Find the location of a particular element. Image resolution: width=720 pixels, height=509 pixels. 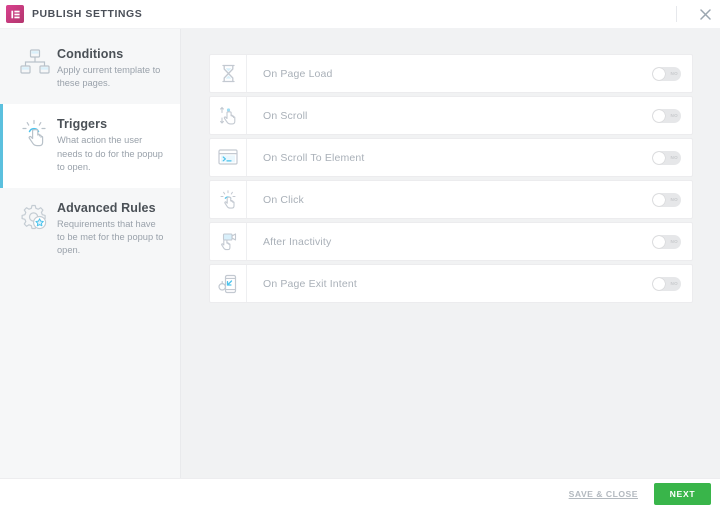

modal-footer: SAVE & CLOSE NEXT is located at coordinates (360, 493).